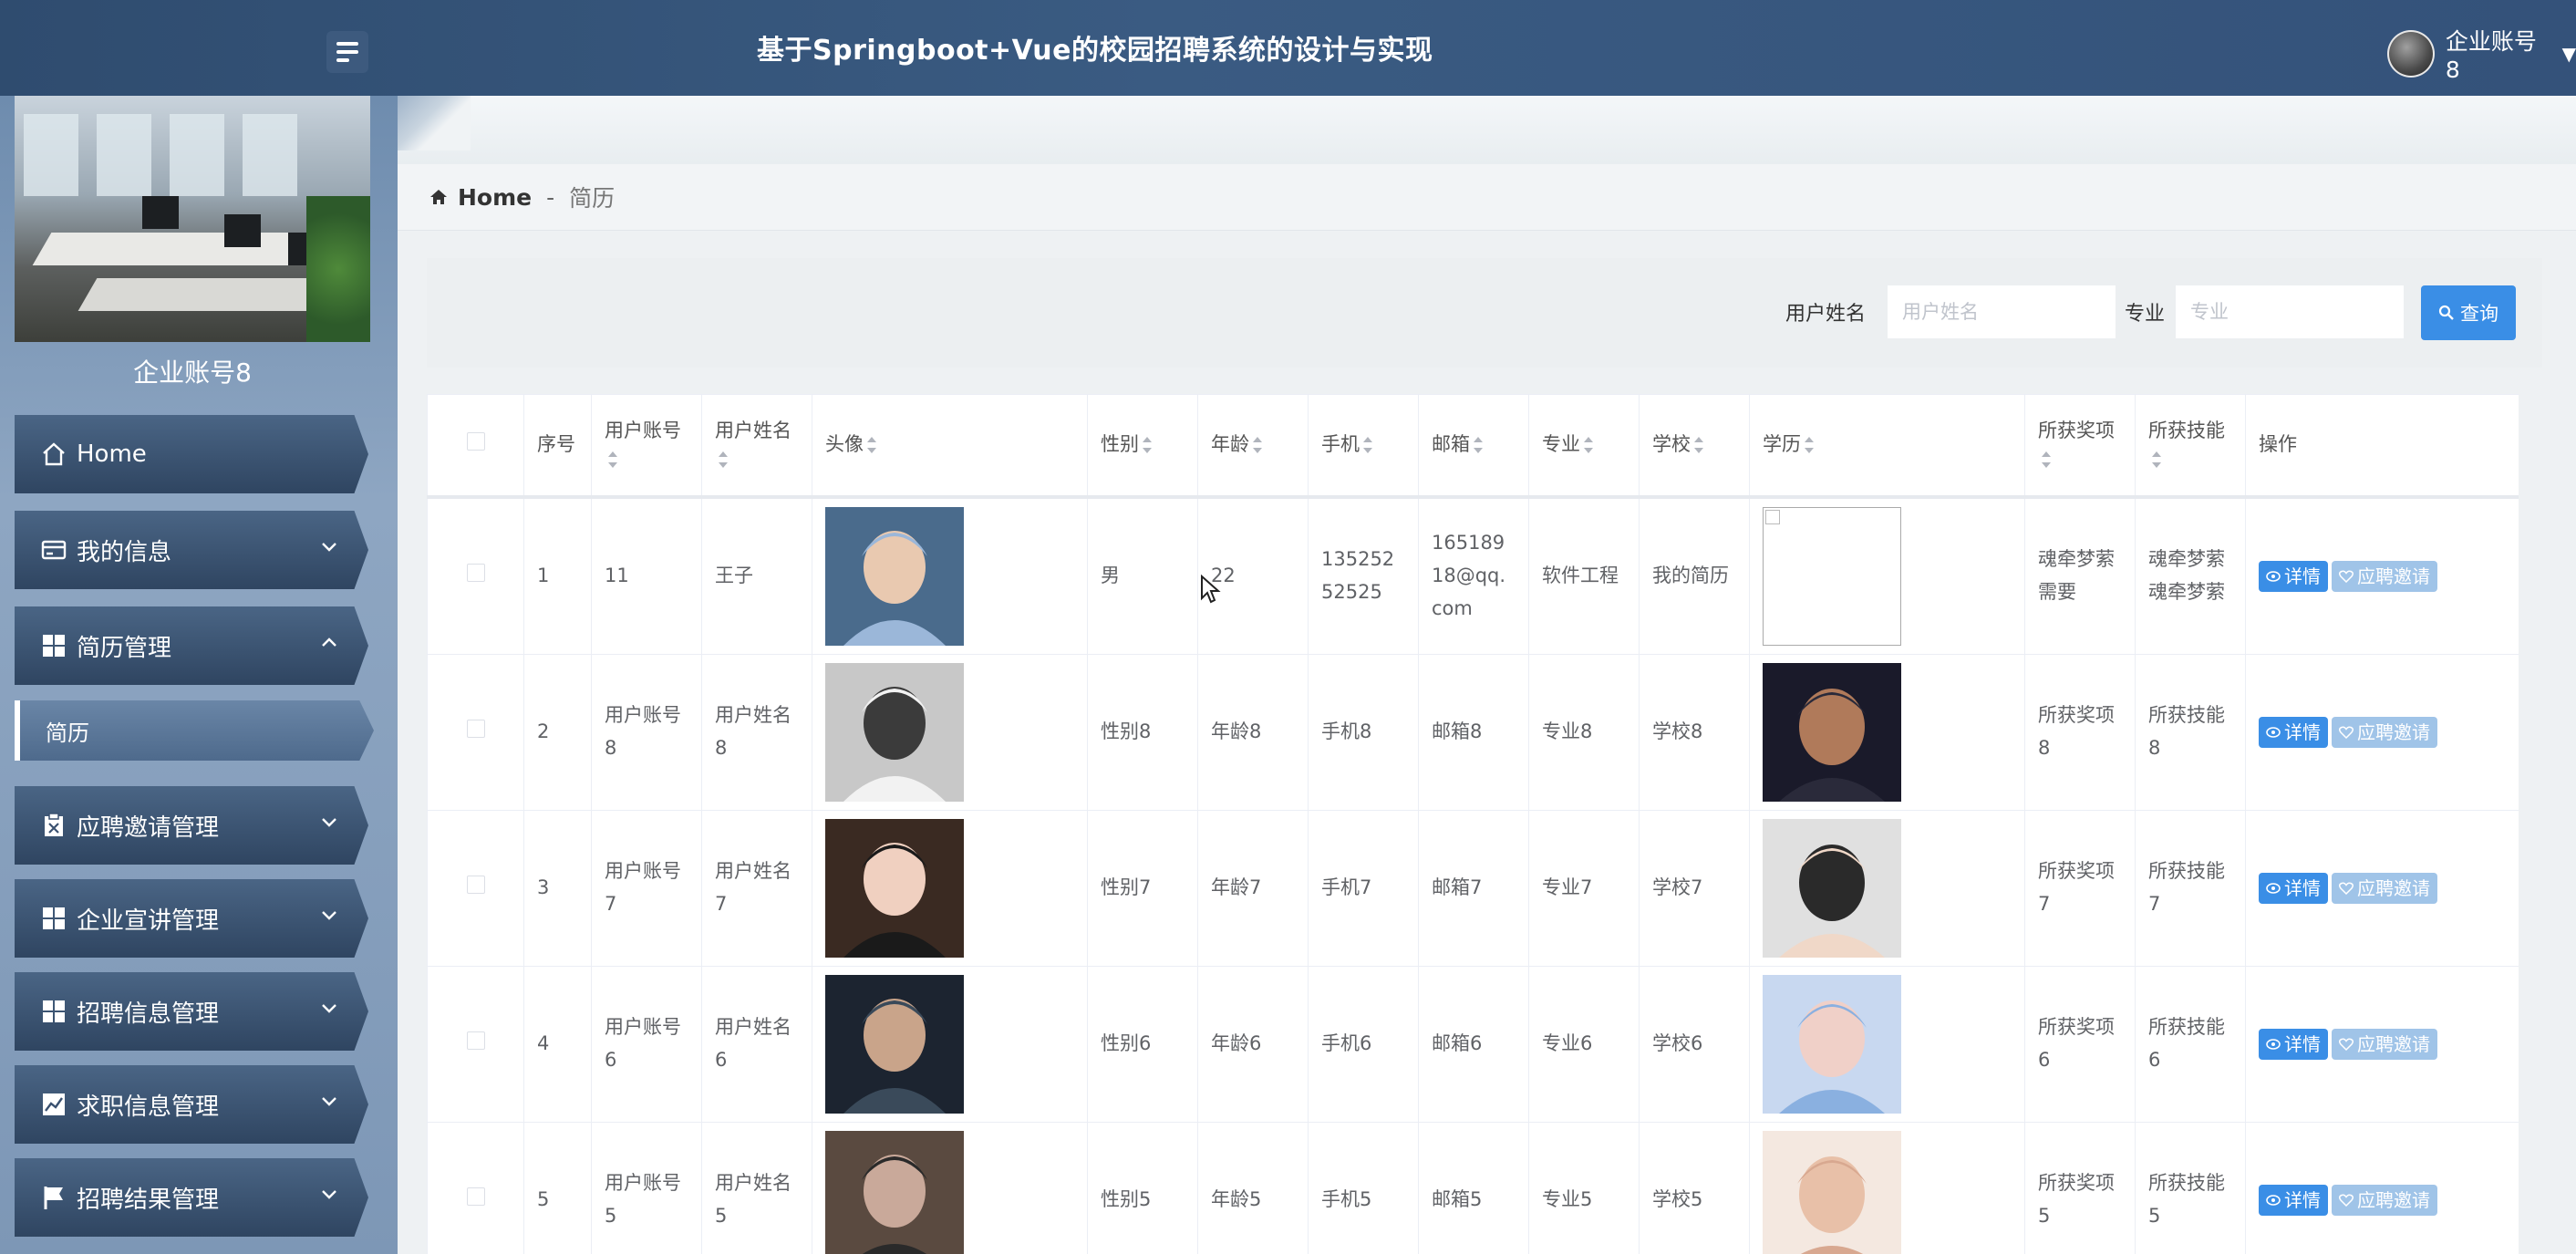 Image resolution: width=2576 pixels, height=1254 pixels. I want to click on home-icon, so click(438, 197).